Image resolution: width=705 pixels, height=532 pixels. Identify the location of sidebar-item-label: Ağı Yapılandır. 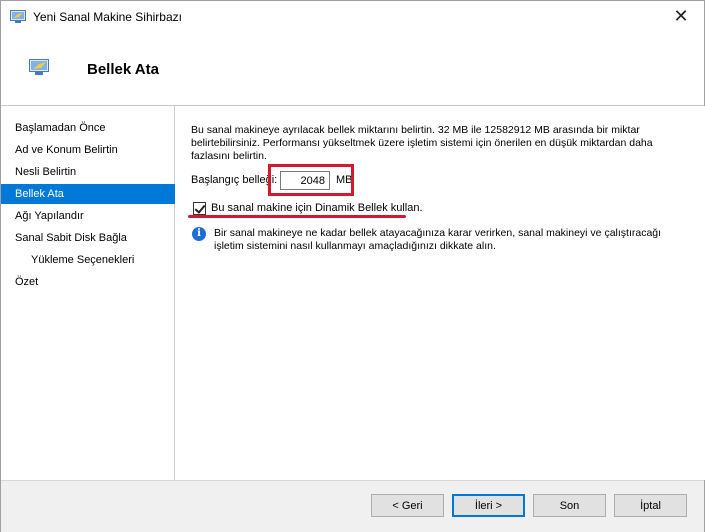
(49, 216).